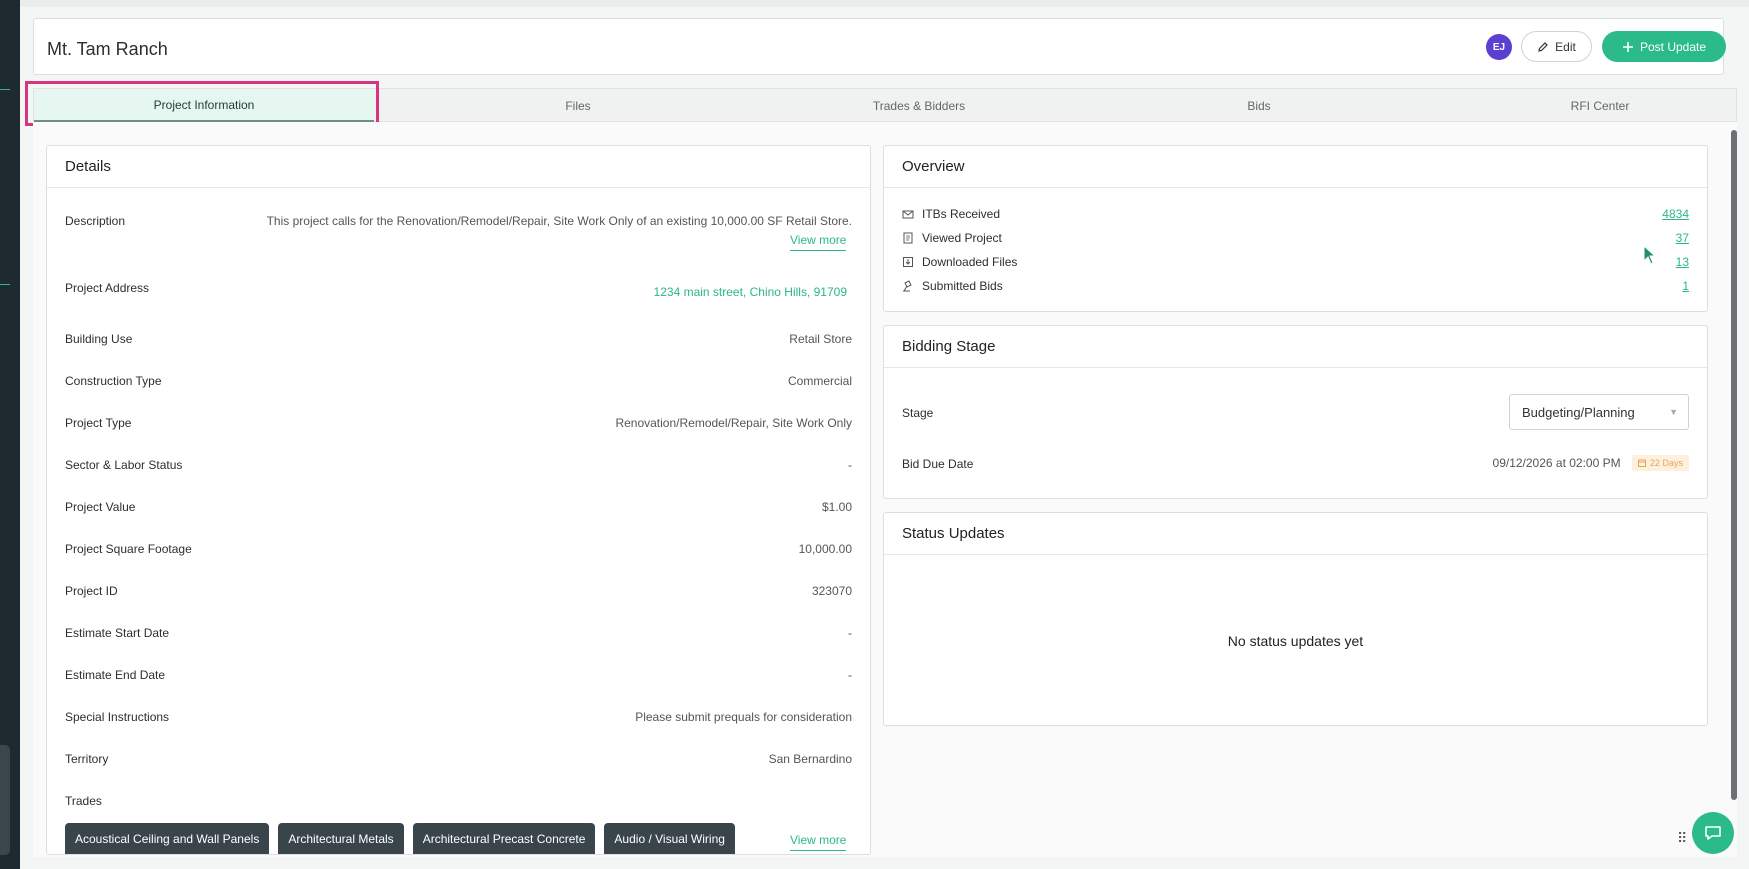 The width and height of the screenshot is (1749, 869). What do you see at coordinates (10, 434) in the screenshot?
I see `left-sidebar` at bounding box center [10, 434].